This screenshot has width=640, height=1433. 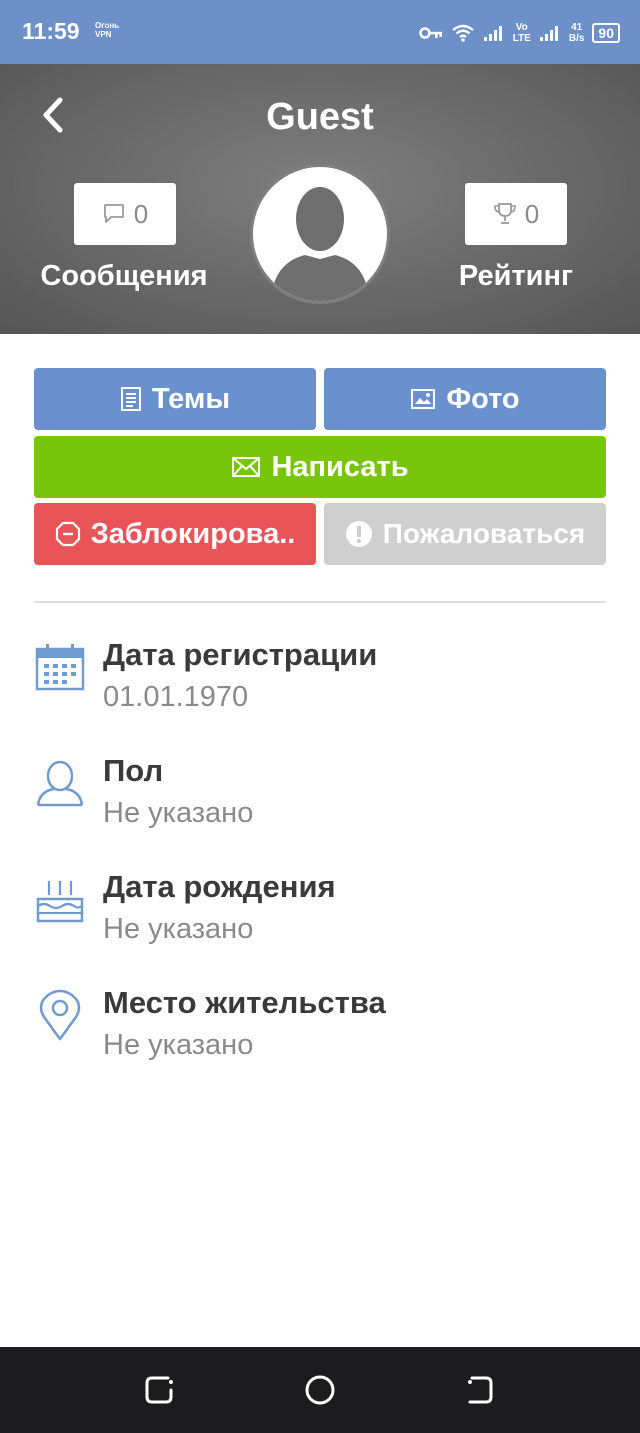 What do you see at coordinates (320, 32) in the screenshot?
I see `status-bar: 11:59 Огонь VPN Vo LTE 41 B/s 90` at bounding box center [320, 32].